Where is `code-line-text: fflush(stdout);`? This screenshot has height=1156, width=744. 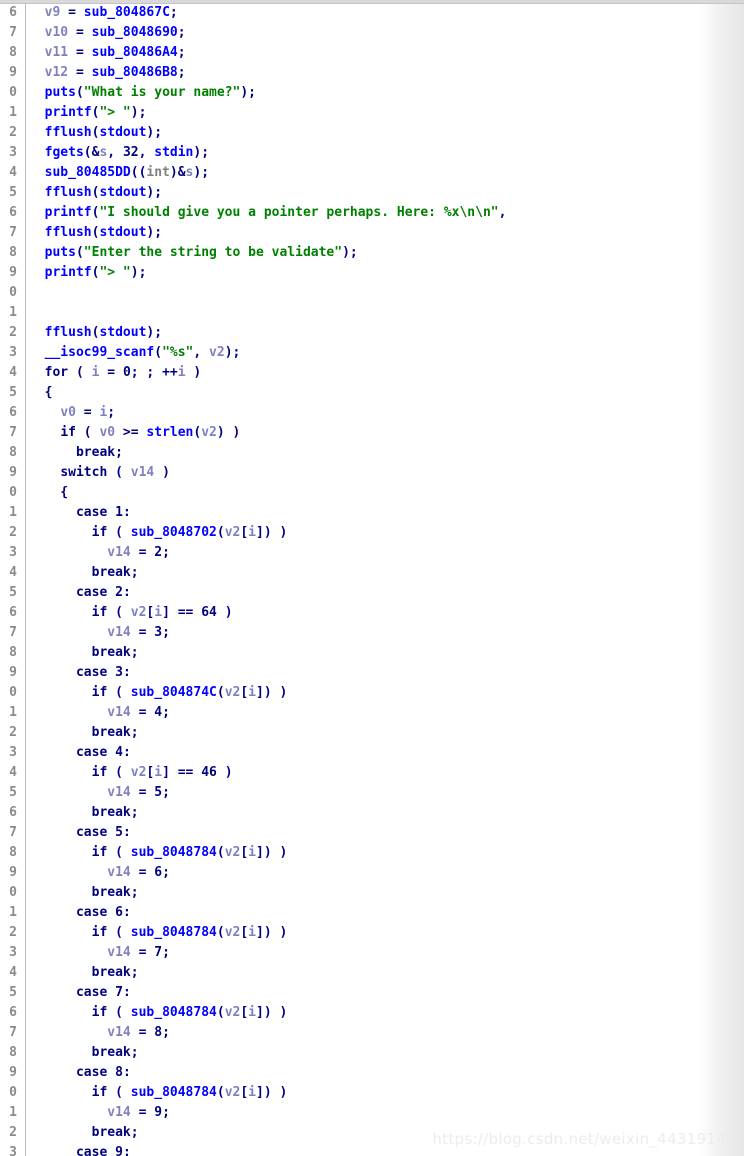
code-line-text: fflush(stdout); is located at coordinates (95, 133).